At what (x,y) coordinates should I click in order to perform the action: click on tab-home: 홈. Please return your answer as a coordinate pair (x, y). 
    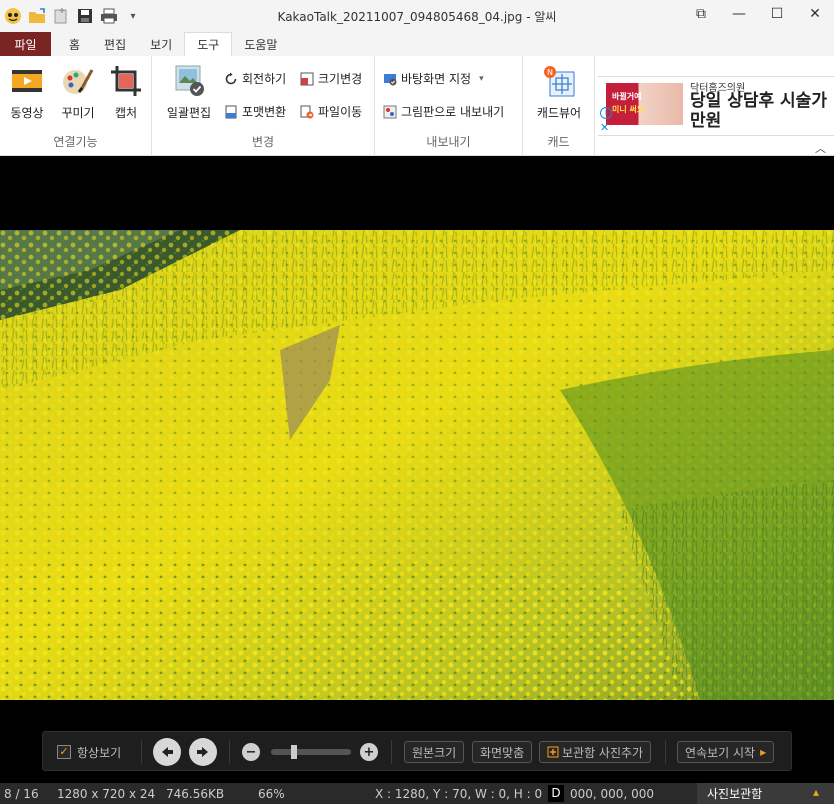
    Looking at the image, I should click on (74, 44).